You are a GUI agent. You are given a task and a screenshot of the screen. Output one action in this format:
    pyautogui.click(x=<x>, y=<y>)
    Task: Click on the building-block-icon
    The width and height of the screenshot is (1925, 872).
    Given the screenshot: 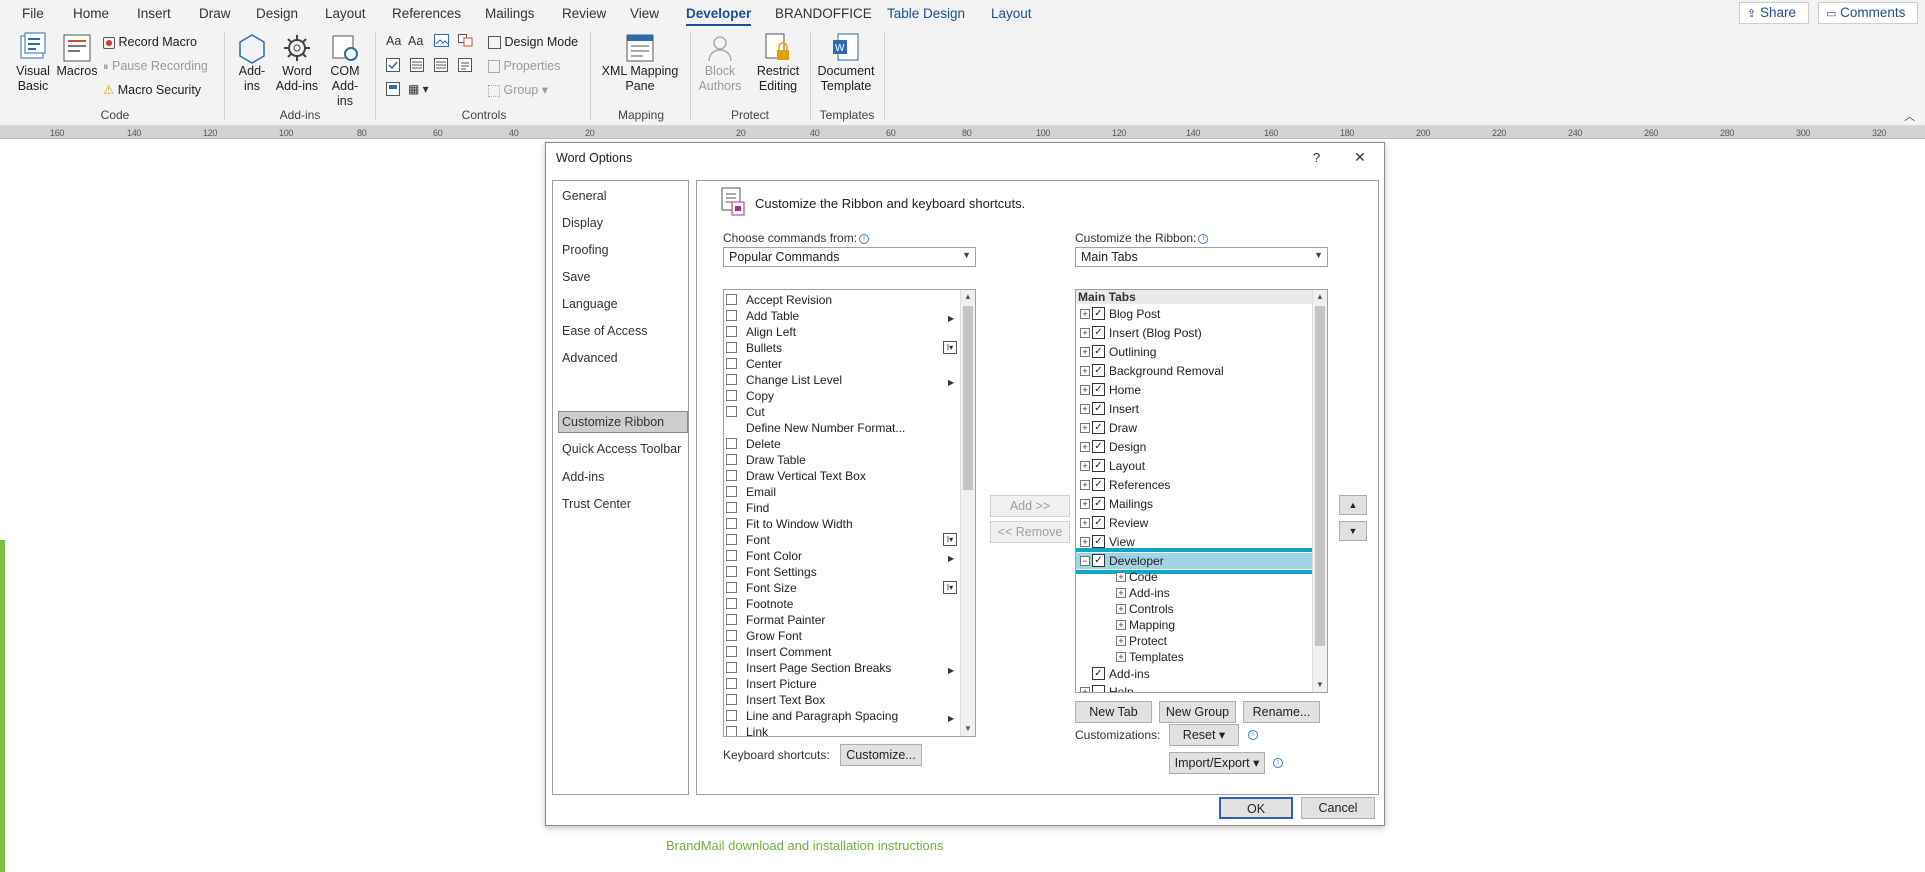 What is the action you would take?
    pyautogui.click(x=465, y=40)
    